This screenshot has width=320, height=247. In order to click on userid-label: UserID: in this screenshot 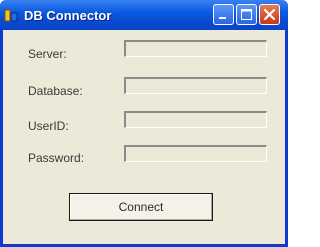, I will do `click(48, 126)`.